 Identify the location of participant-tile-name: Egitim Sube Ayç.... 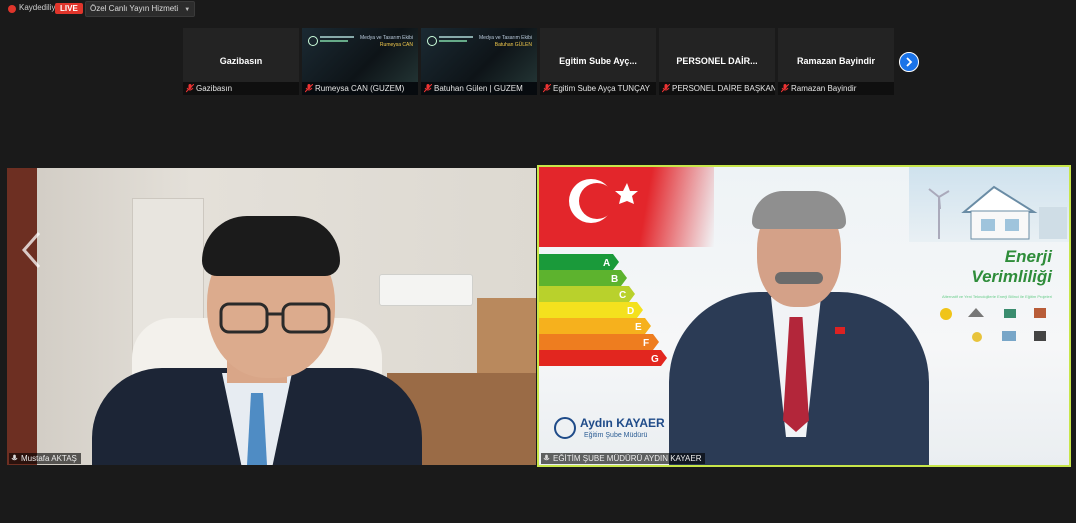
(598, 61).